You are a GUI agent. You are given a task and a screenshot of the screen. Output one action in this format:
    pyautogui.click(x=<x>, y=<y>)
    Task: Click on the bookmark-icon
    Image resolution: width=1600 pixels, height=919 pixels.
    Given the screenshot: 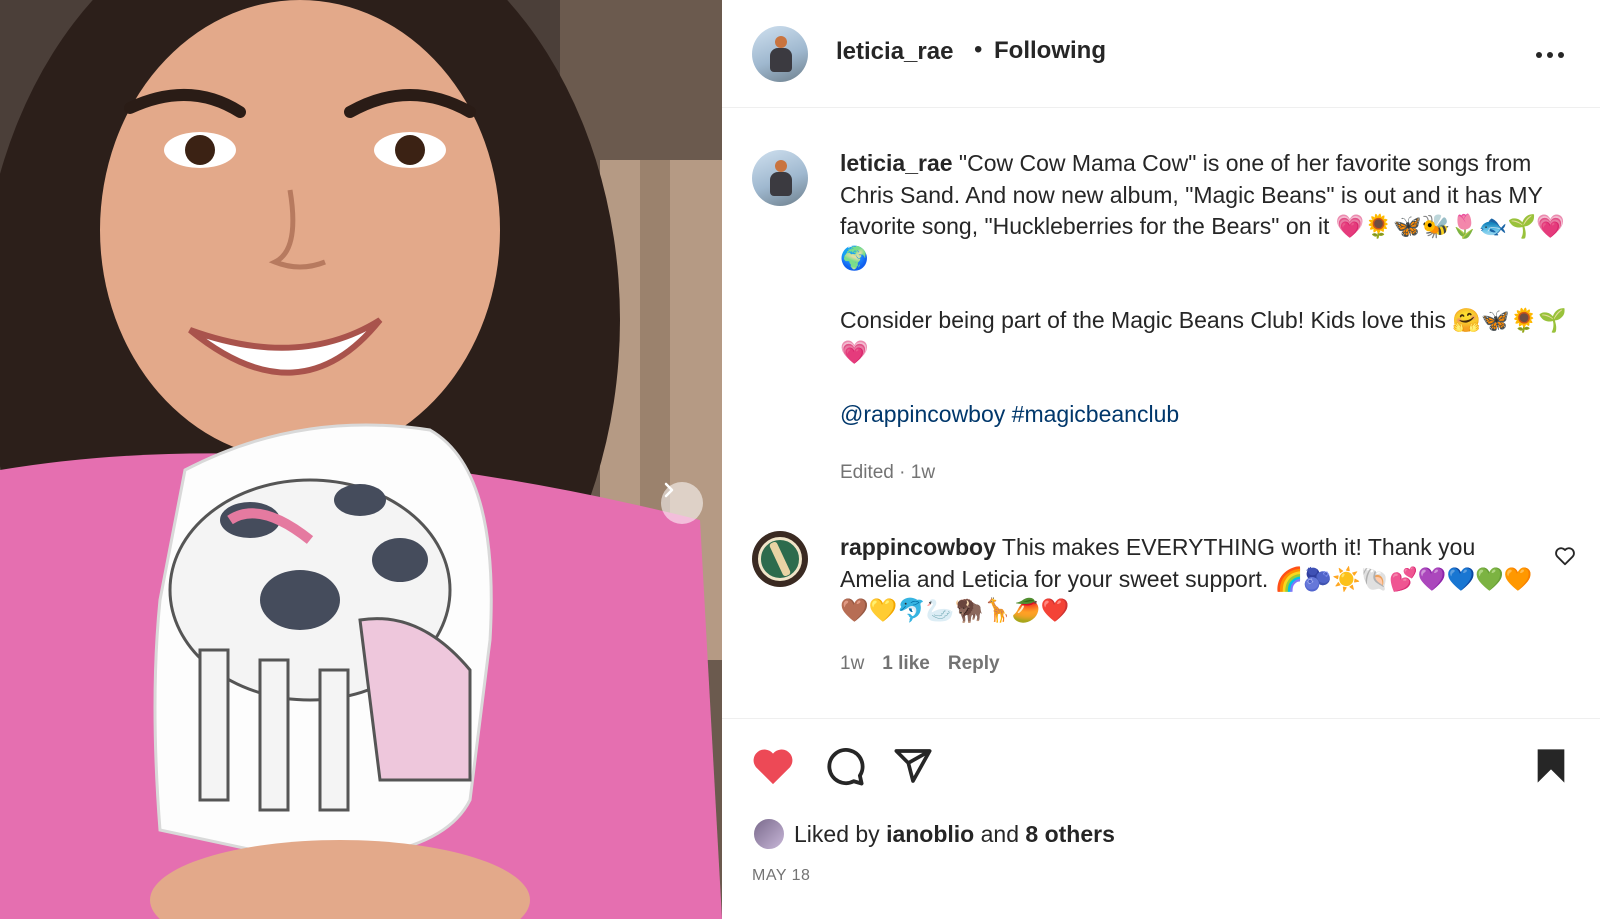 What is the action you would take?
    pyautogui.click(x=1551, y=766)
    